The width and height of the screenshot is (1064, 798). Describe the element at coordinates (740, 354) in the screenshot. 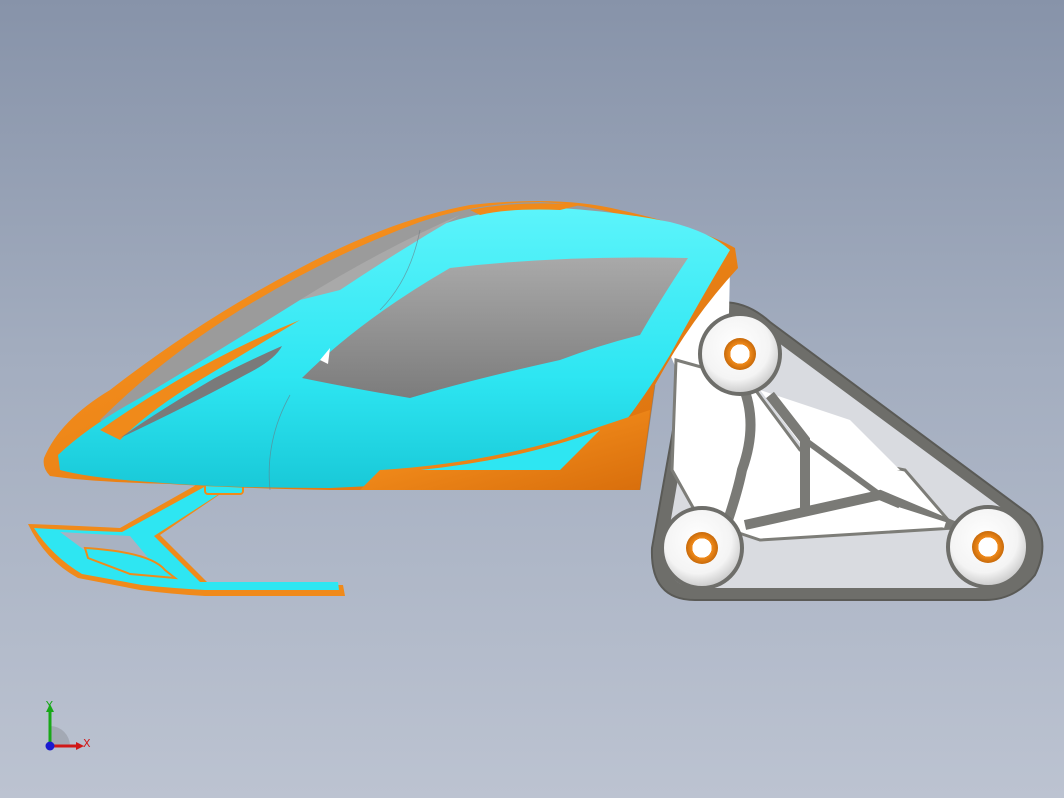

I see `drive-wheel` at that location.